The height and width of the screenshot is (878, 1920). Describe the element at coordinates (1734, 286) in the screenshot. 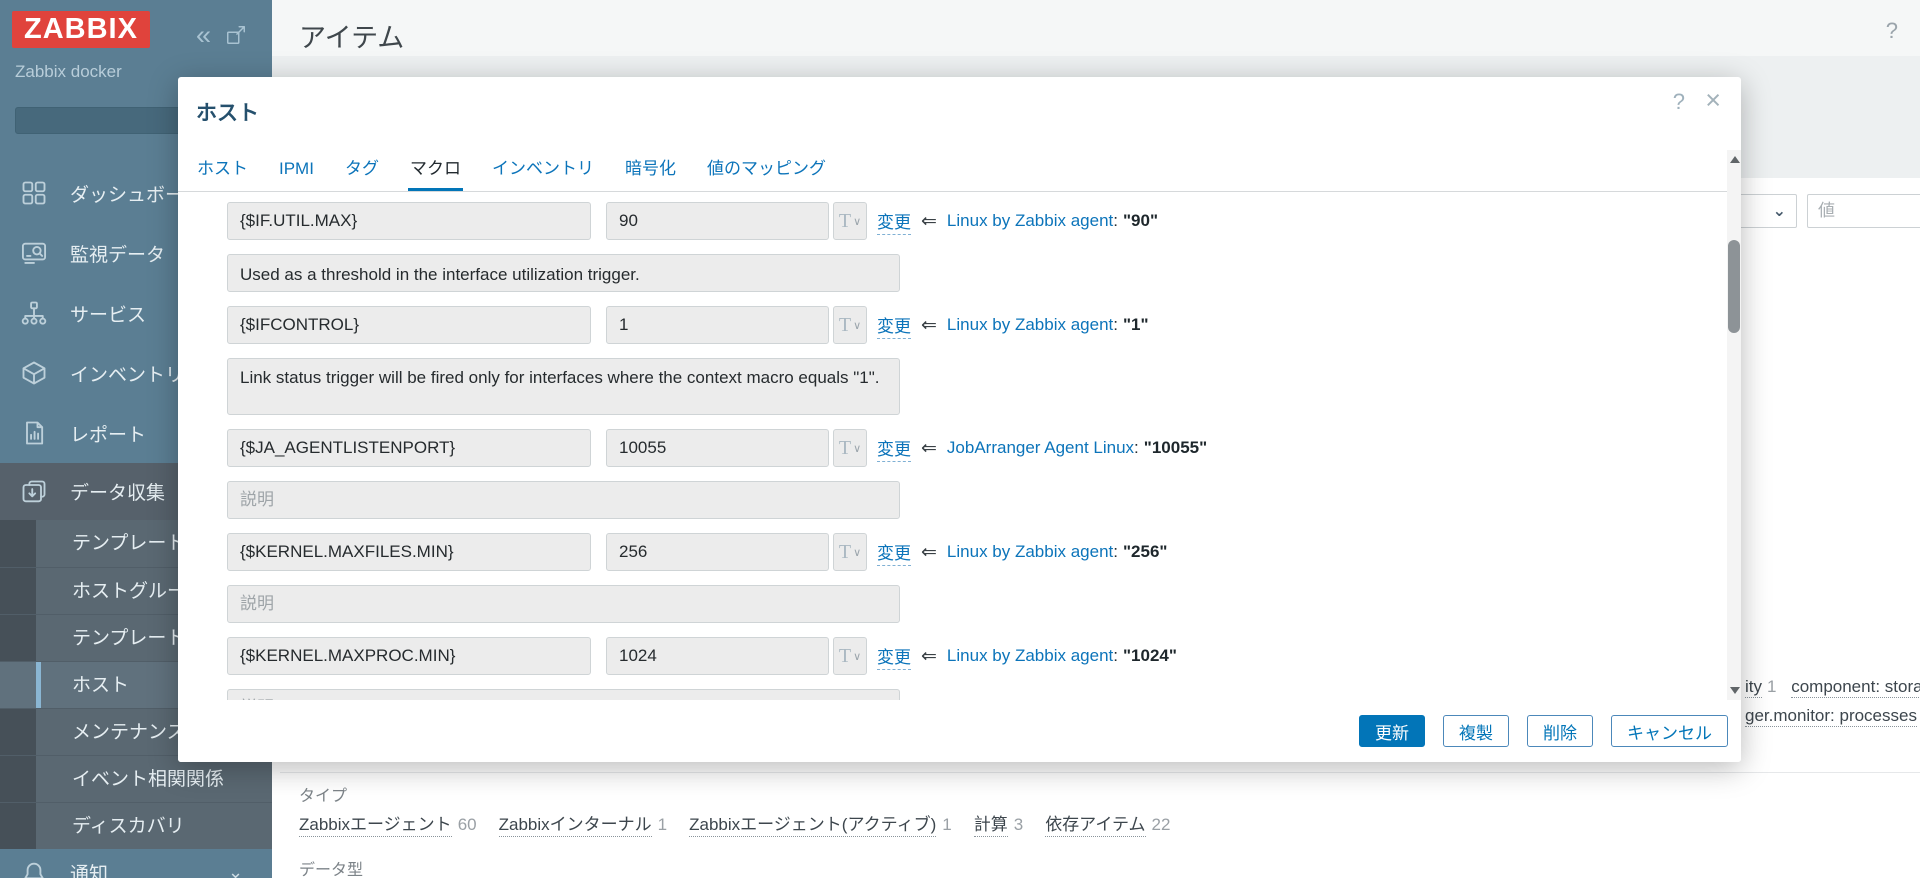

I see `scrollbar-thumb` at that location.